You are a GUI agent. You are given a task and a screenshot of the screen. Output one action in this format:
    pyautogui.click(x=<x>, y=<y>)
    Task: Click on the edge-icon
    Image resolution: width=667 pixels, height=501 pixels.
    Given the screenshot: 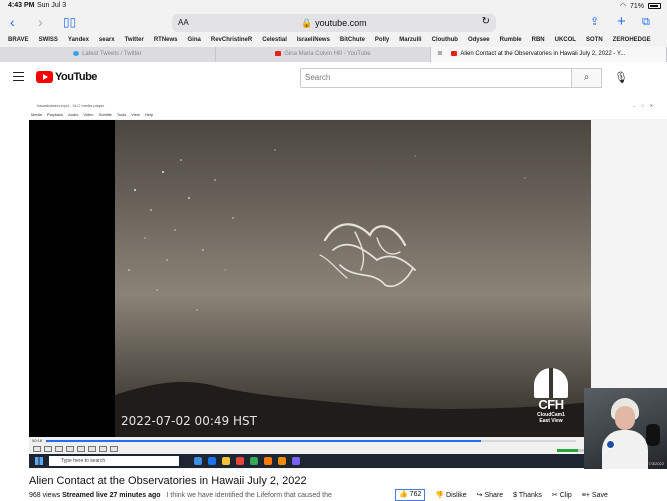 What is the action you would take?
    pyautogui.click(x=212, y=461)
    